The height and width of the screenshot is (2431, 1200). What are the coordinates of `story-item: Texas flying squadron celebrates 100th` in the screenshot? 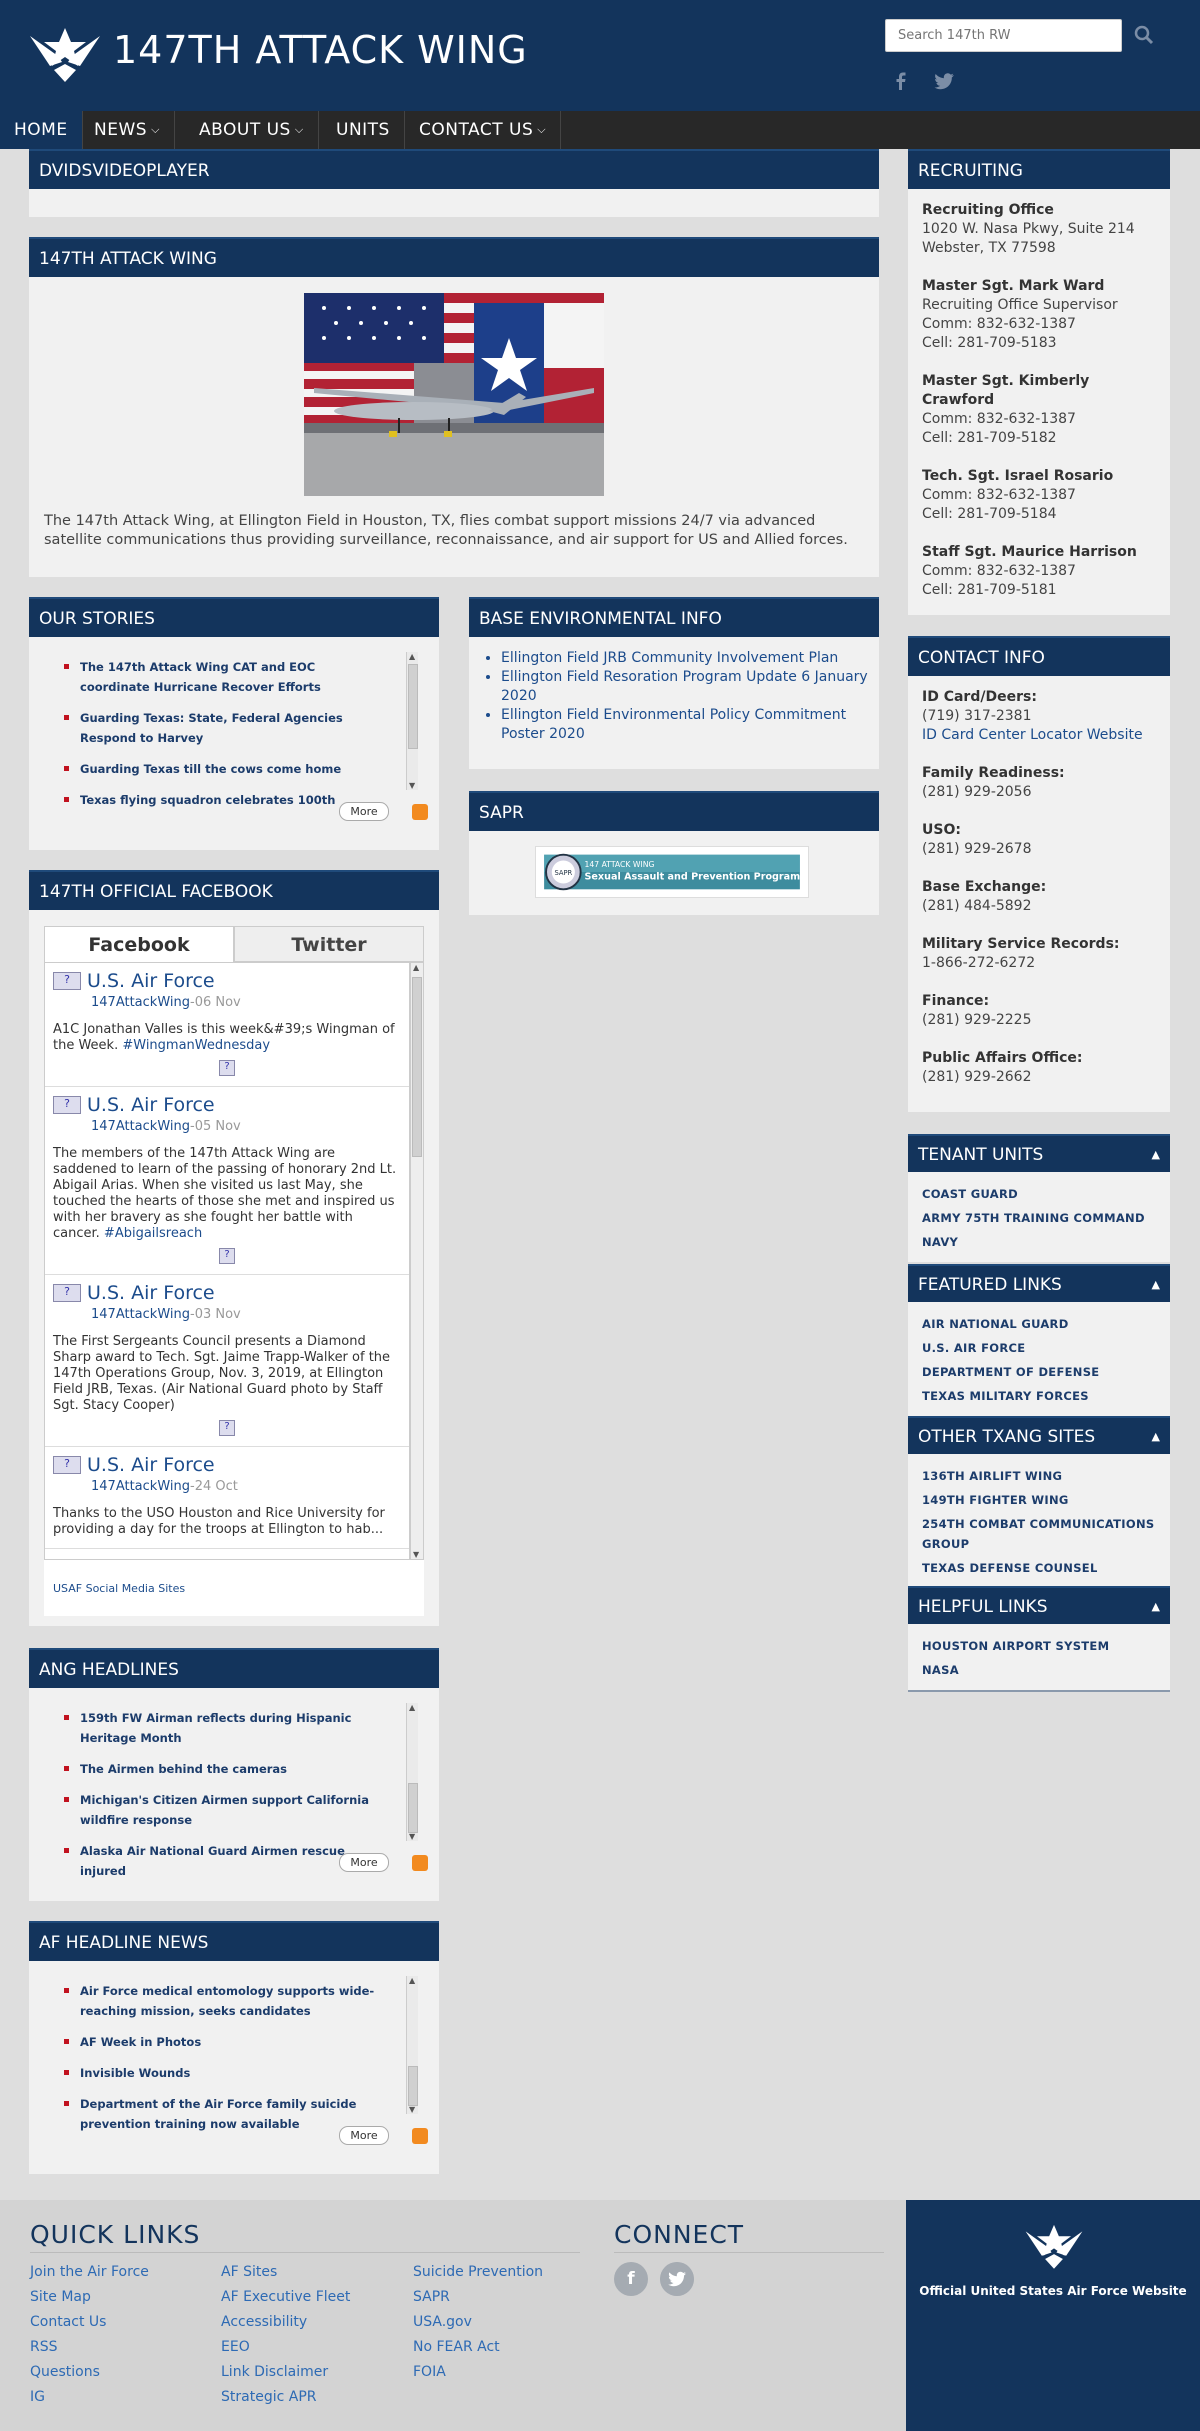 It's located at (219, 800).